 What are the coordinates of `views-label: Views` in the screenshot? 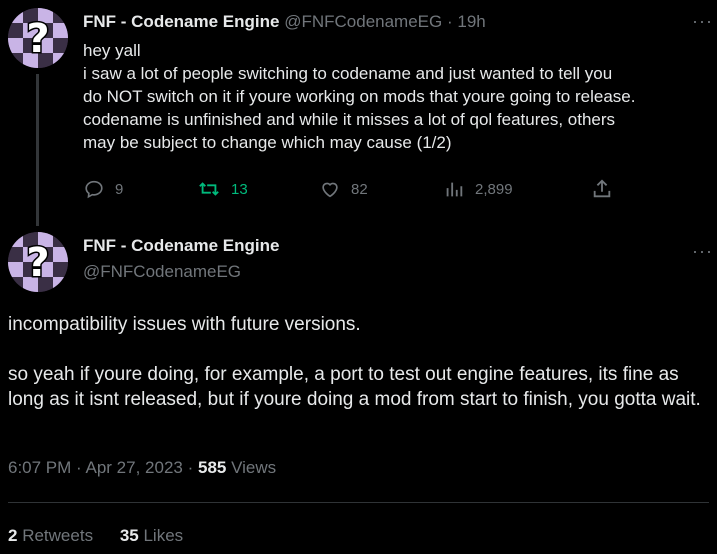 It's located at (254, 467).